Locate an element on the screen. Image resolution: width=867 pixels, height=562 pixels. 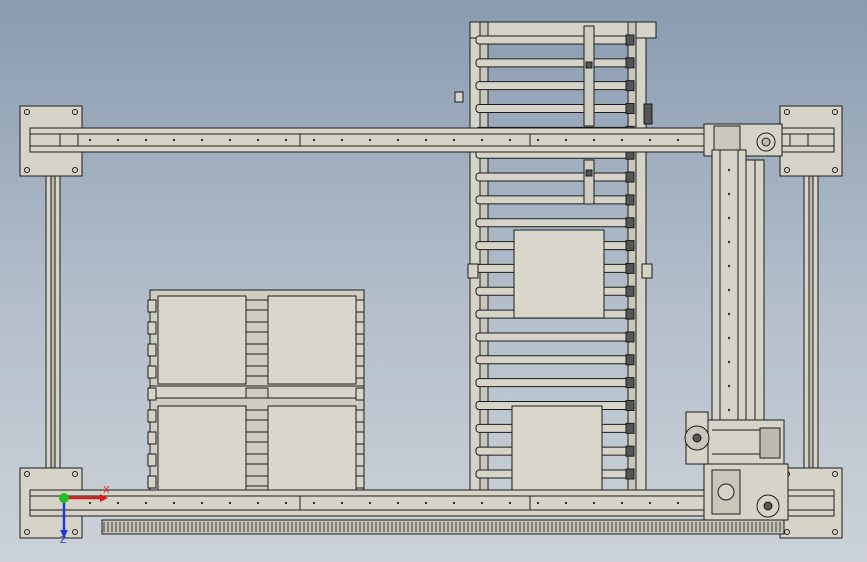
gear-rack is located at coordinates (443, 527).